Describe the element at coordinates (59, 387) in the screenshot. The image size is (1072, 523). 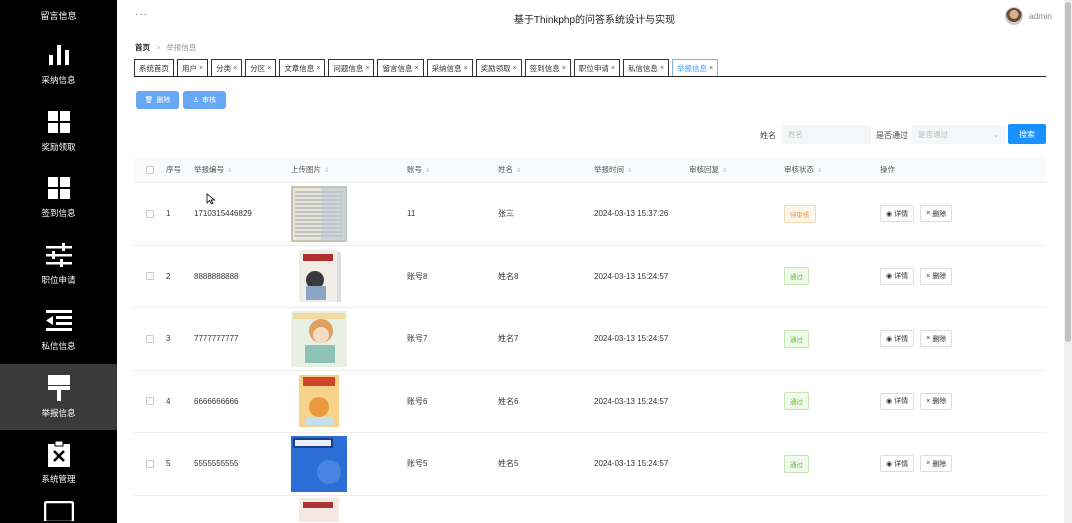
I see `brush-icon` at that location.